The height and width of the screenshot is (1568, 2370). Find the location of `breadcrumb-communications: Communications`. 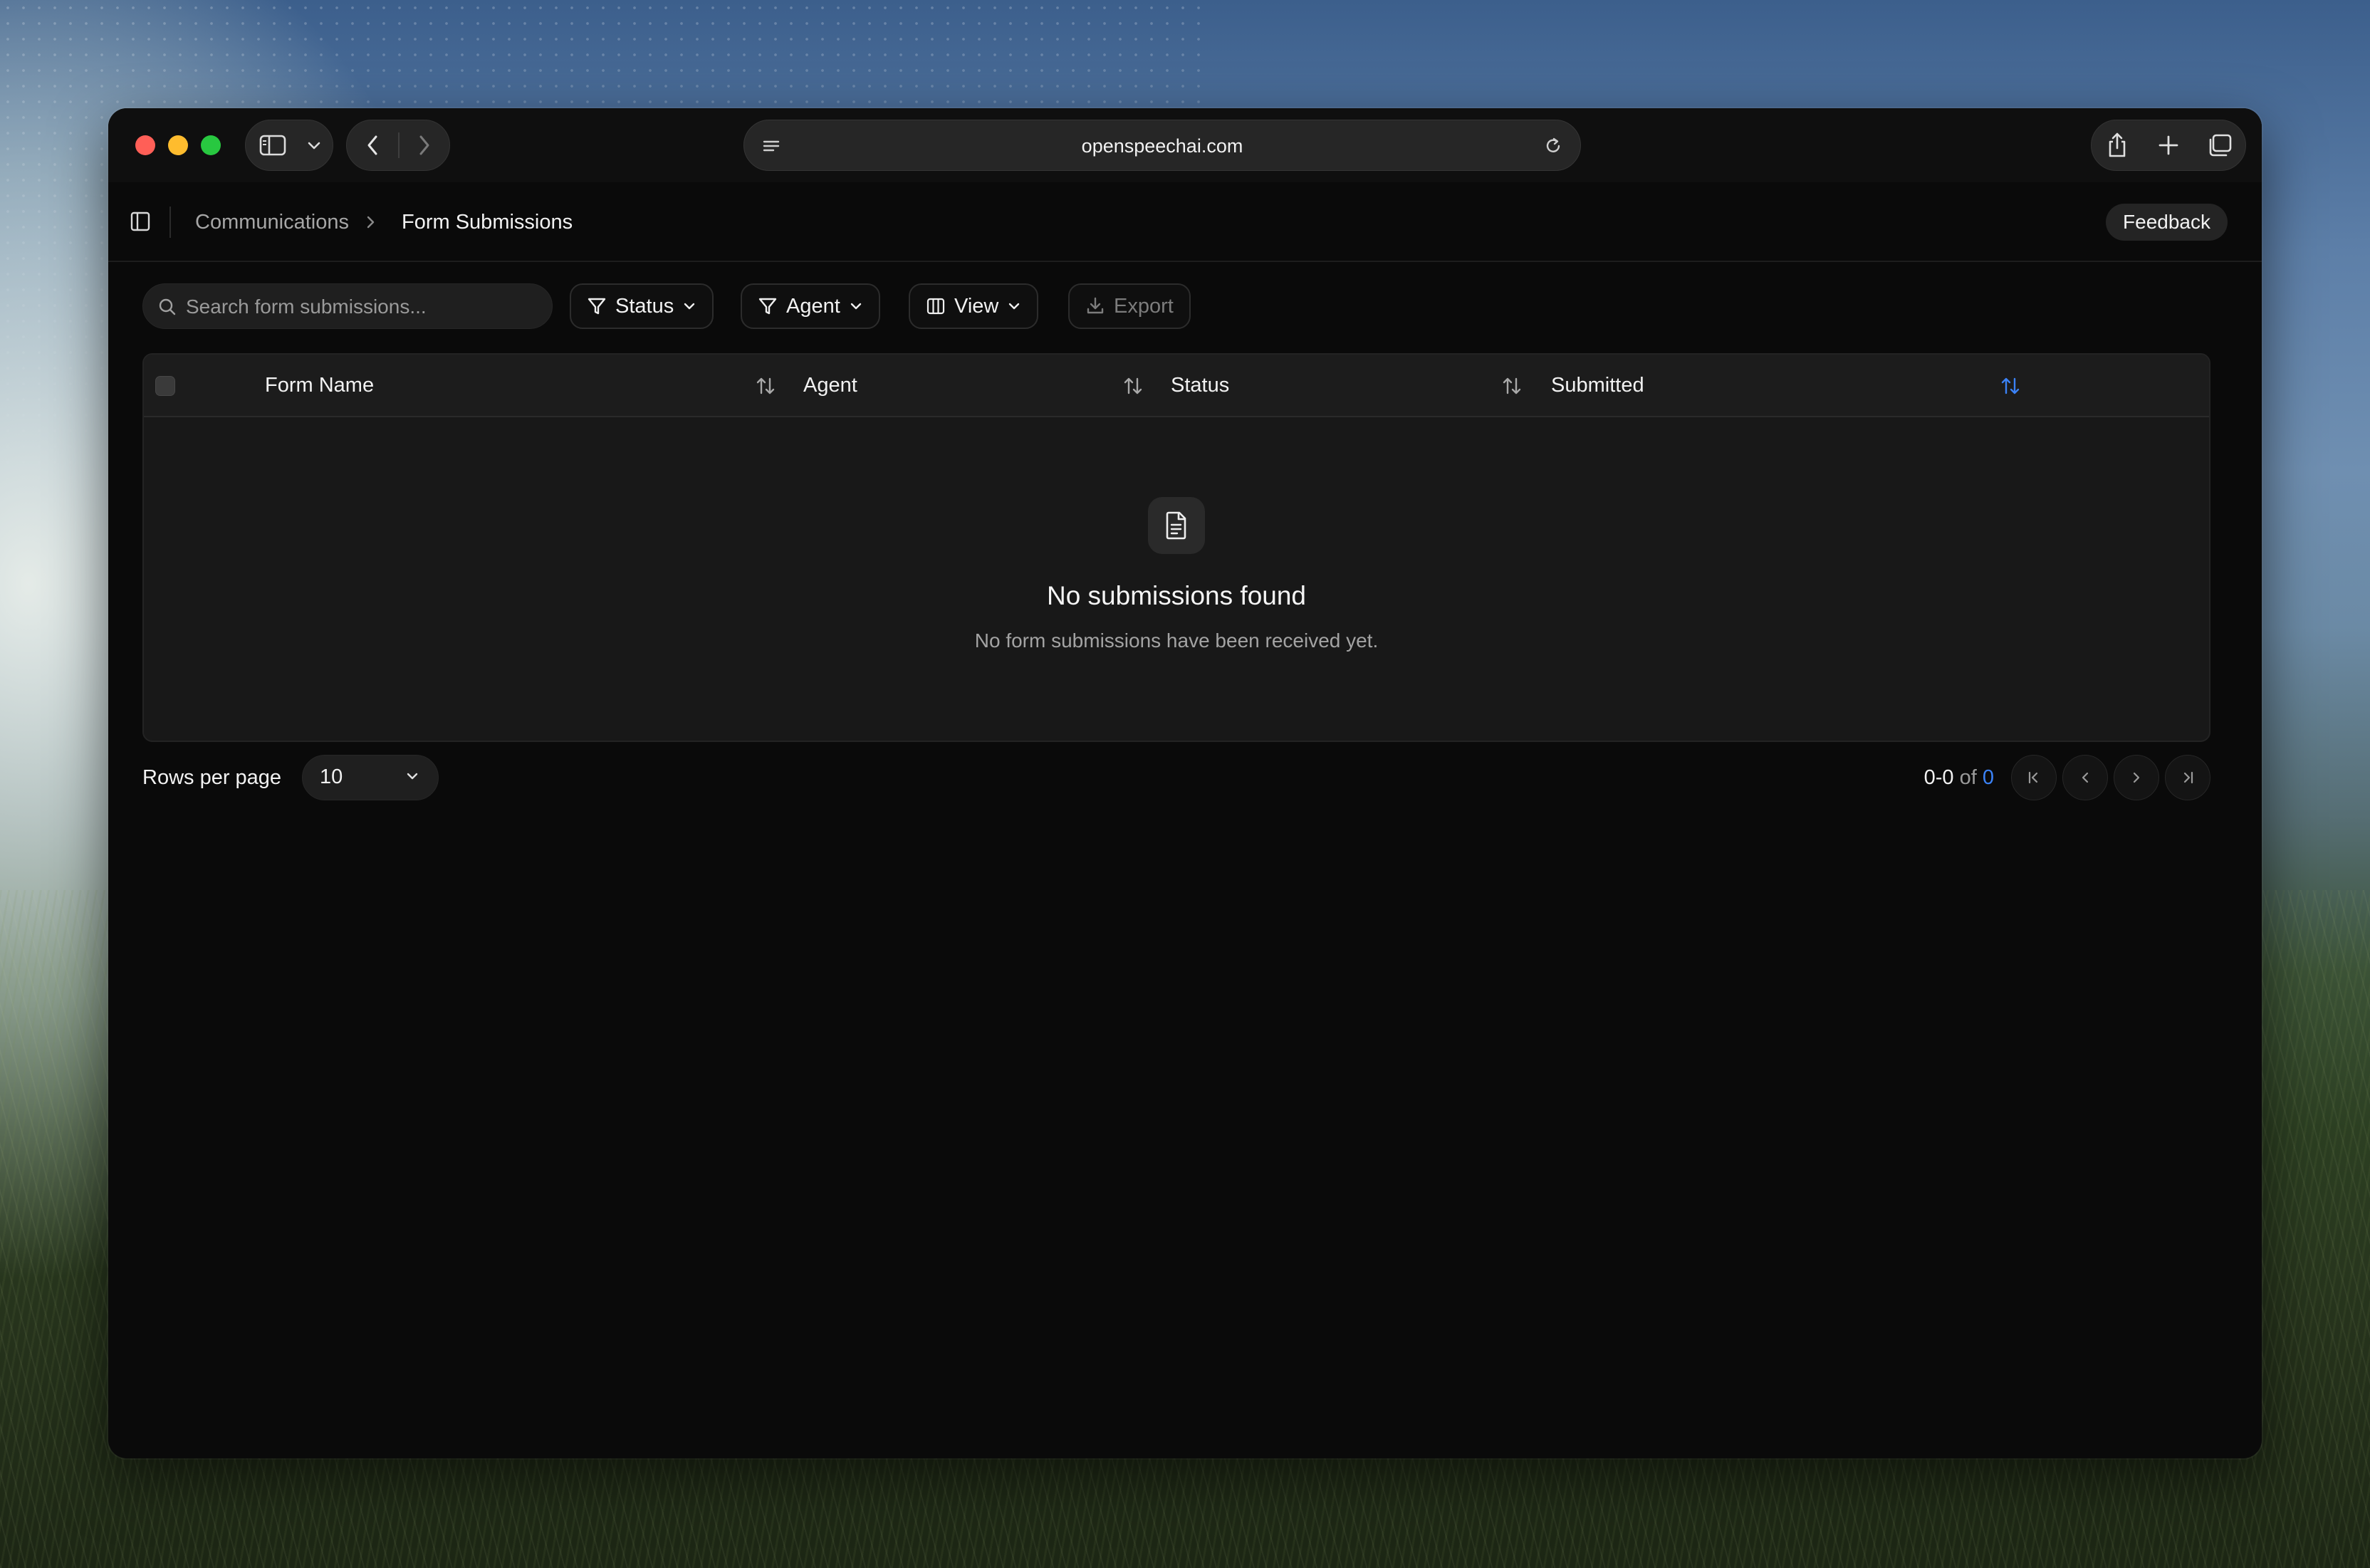

breadcrumb-communications: Communications is located at coordinates (272, 222).